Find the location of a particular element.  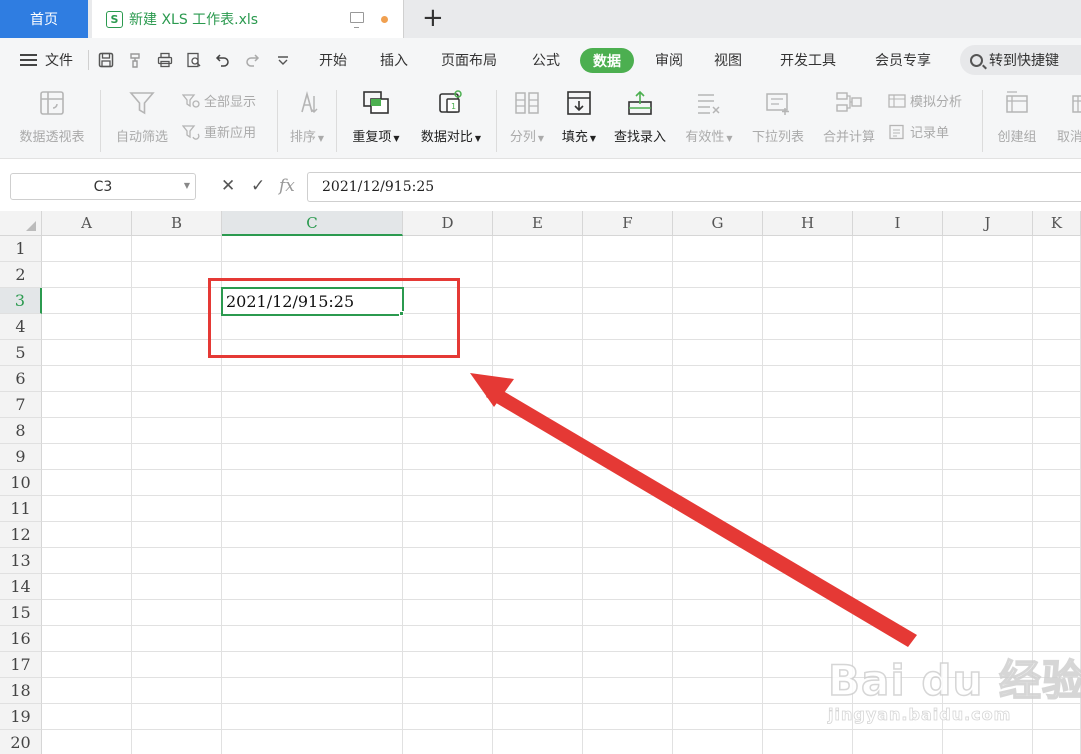

duplicates-label: 重复项 is located at coordinates (372, 137).